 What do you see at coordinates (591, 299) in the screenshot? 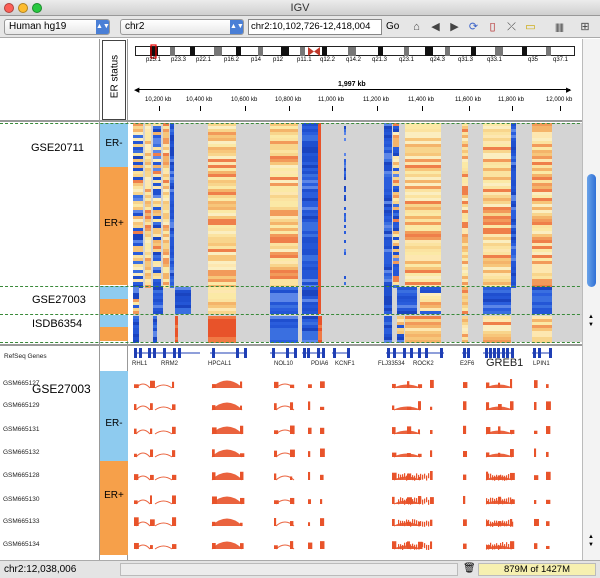
I see `vertical-scrollbar: ▲ ▼ ▲ ▼` at bounding box center [591, 299].